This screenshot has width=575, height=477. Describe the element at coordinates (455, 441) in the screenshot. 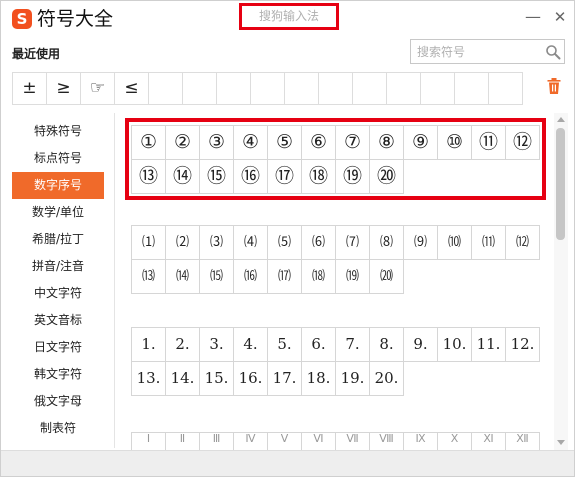

I see `symbol-cell: Ⅹ` at that location.